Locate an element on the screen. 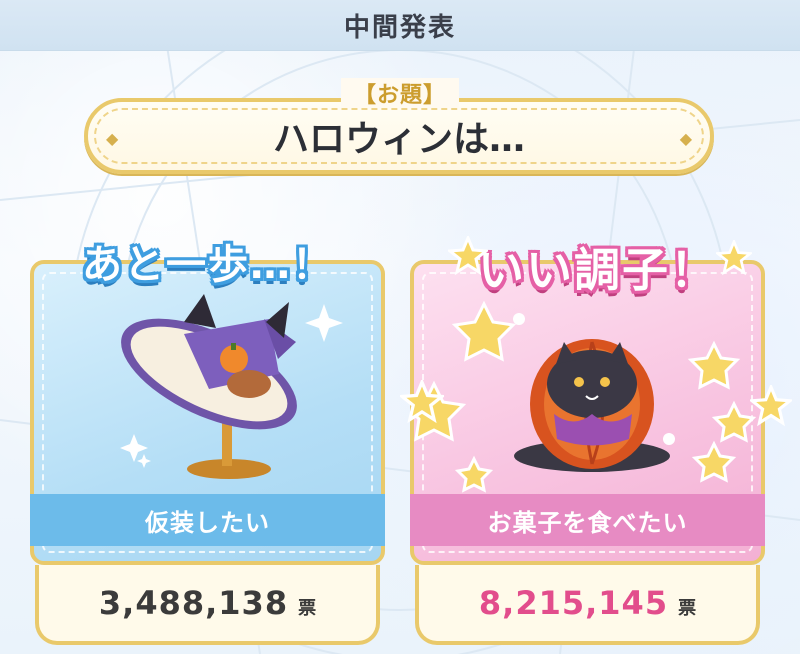 The width and height of the screenshot is (800, 654). witch-hat-icon is located at coordinates (231, 386).